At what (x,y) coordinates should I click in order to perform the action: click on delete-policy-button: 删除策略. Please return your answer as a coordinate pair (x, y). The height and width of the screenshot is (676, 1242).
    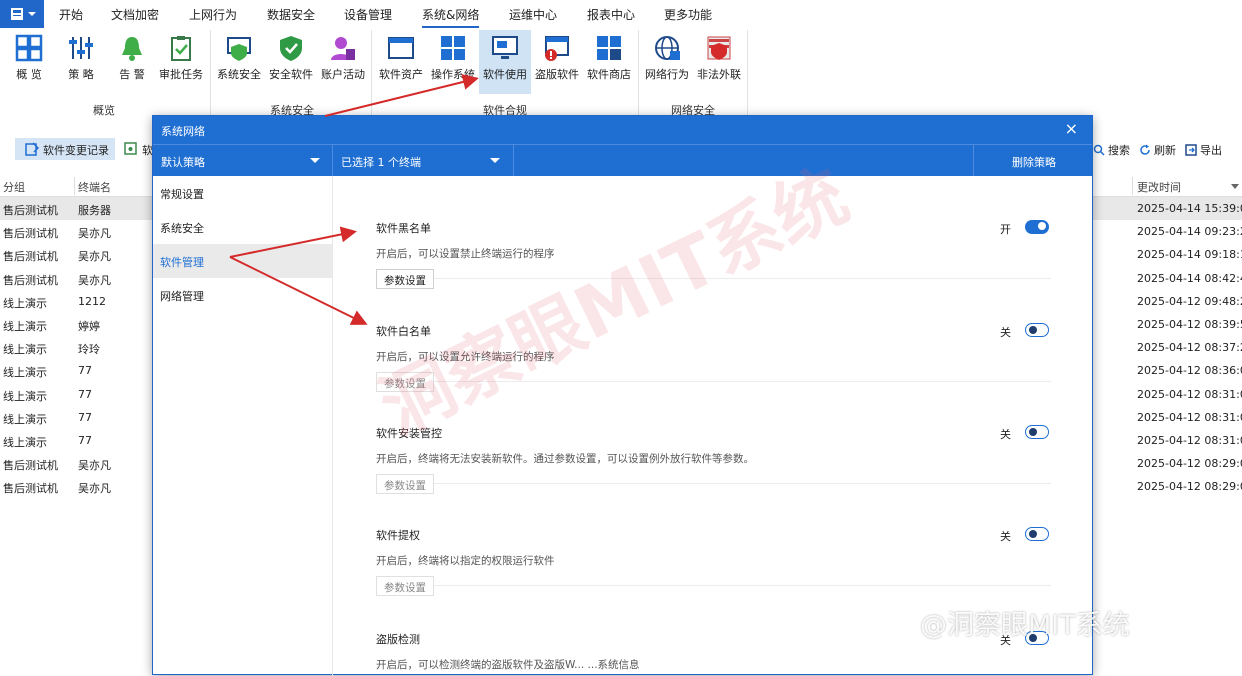
    Looking at the image, I should click on (1032, 160).